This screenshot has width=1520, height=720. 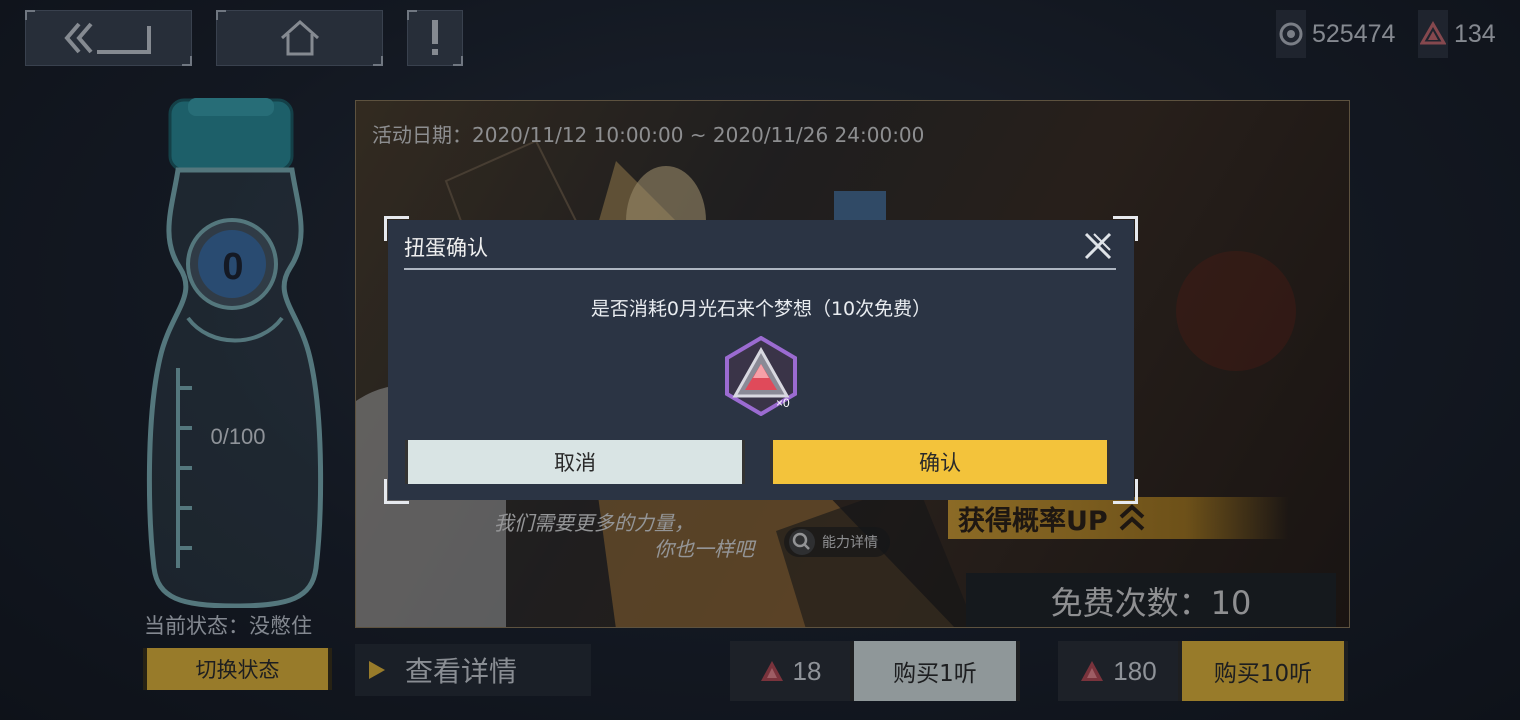 What do you see at coordinates (761, 309) in the screenshot?
I see `dialog-message: 是否消耗0月光石来个梦想（10次免费）` at bounding box center [761, 309].